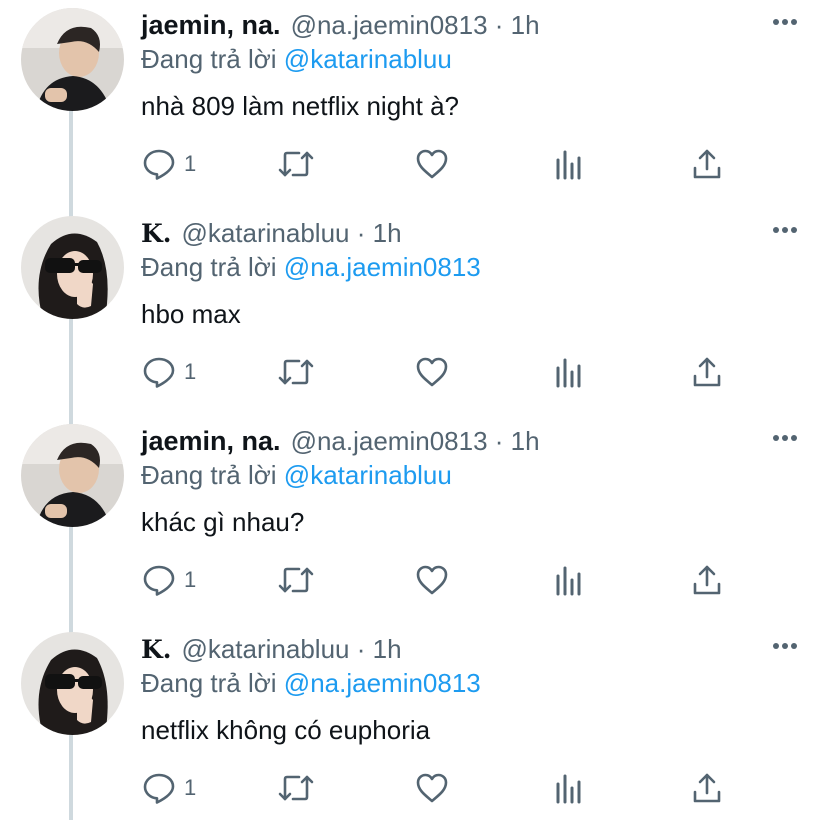 This screenshot has width=828, height=836. I want to click on tweet-text: netflix không có euphoria, so click(286, 730).